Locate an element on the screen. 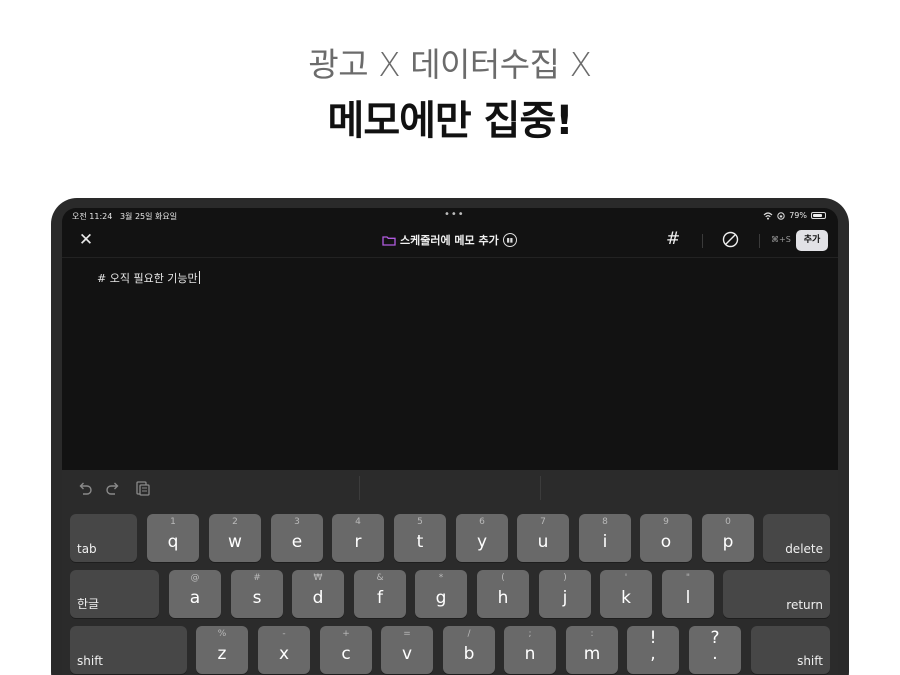  key-u: 7u is located at coordinates (543, 538).